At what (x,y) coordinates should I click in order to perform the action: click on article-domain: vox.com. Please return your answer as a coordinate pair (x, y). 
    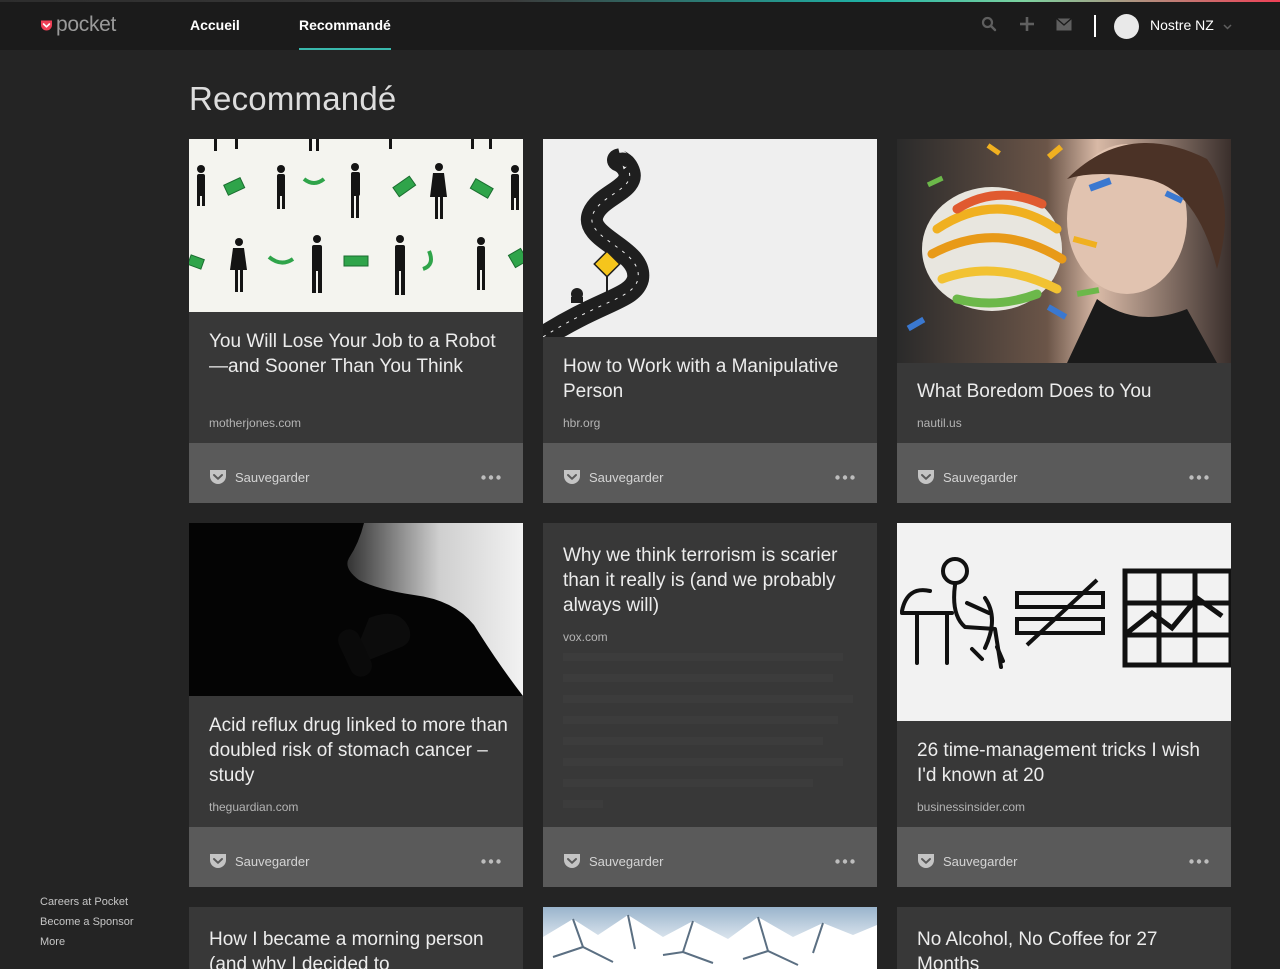
    Looking at the image, I should click on (585, 637).